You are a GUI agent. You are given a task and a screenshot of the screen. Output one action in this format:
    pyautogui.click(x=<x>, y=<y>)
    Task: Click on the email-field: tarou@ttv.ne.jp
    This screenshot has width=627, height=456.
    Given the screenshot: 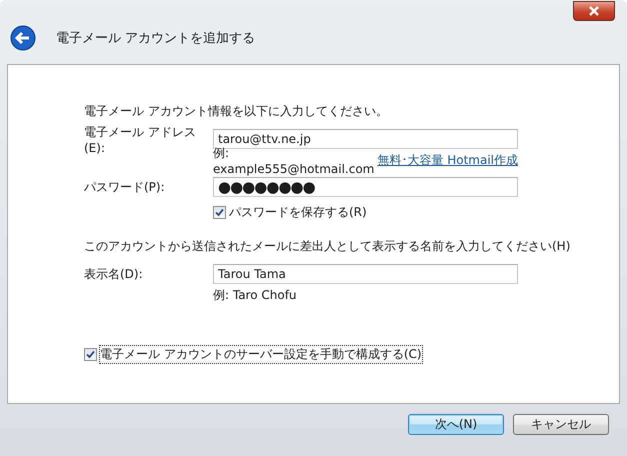 What is the action you would take?
    pyautogui.click(x=365, y=139)
    